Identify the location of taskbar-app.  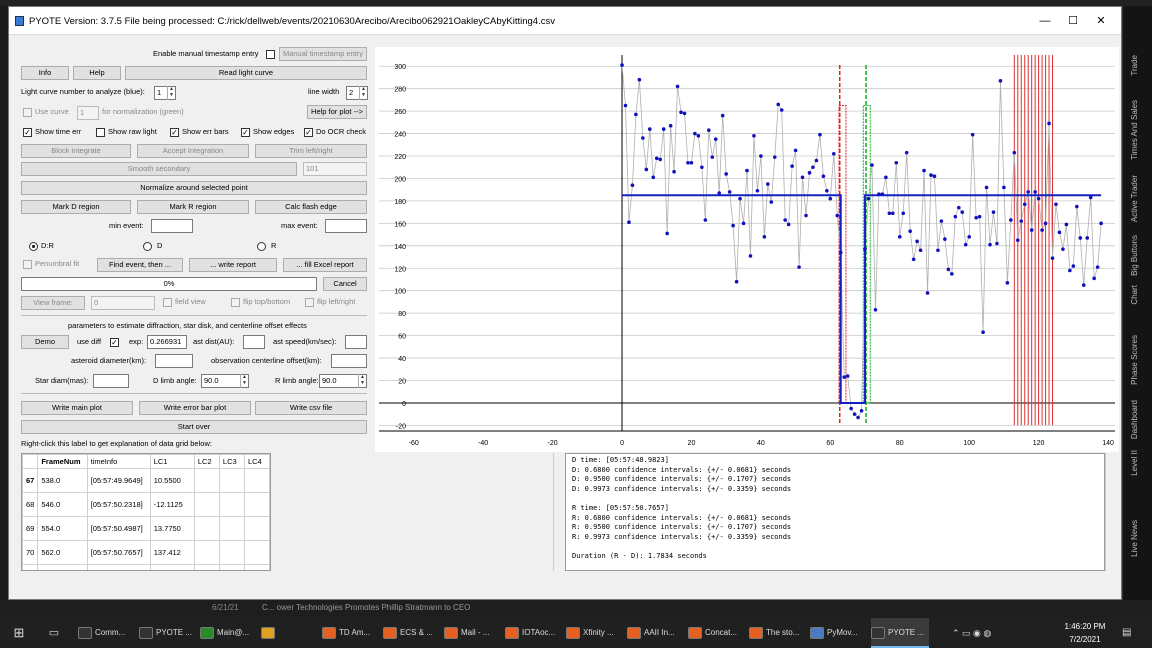
(290, 633).